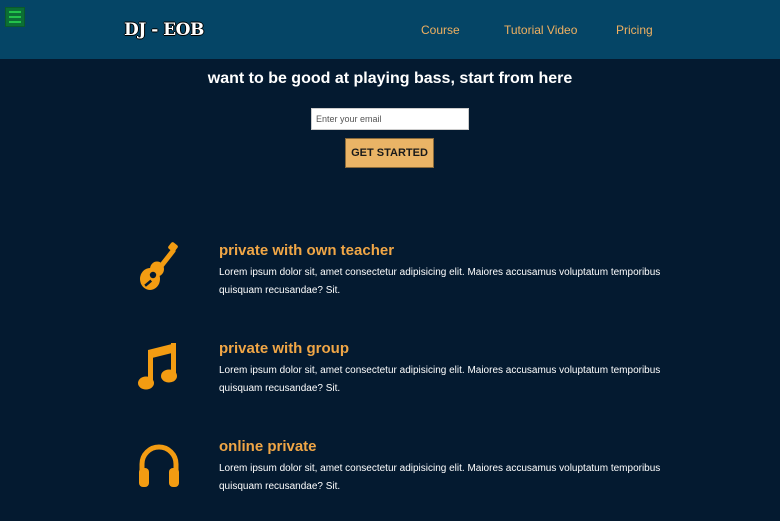 The image size is (780, 521). I want to click on hamburger-menu-icon, so click(15, 17).